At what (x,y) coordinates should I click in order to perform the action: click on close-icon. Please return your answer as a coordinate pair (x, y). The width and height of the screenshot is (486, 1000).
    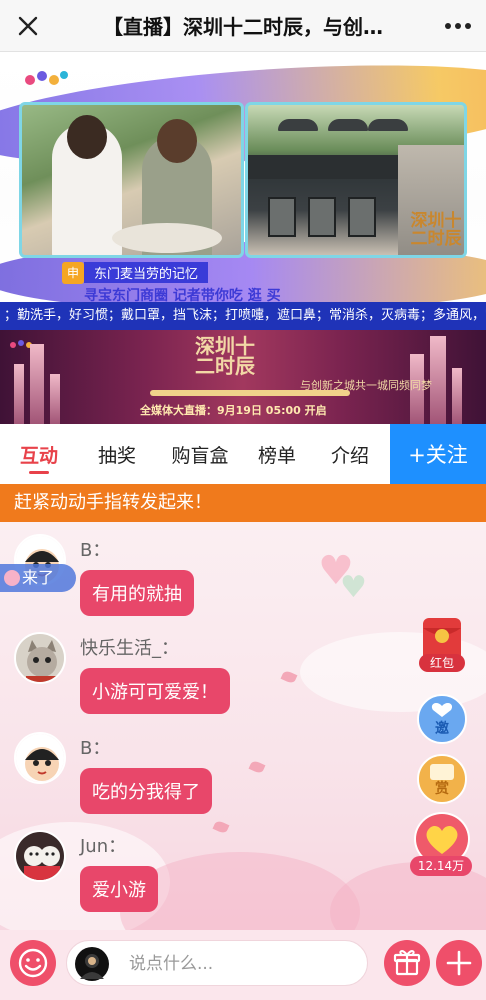
    Looking at the image, I should click on (28, 25).